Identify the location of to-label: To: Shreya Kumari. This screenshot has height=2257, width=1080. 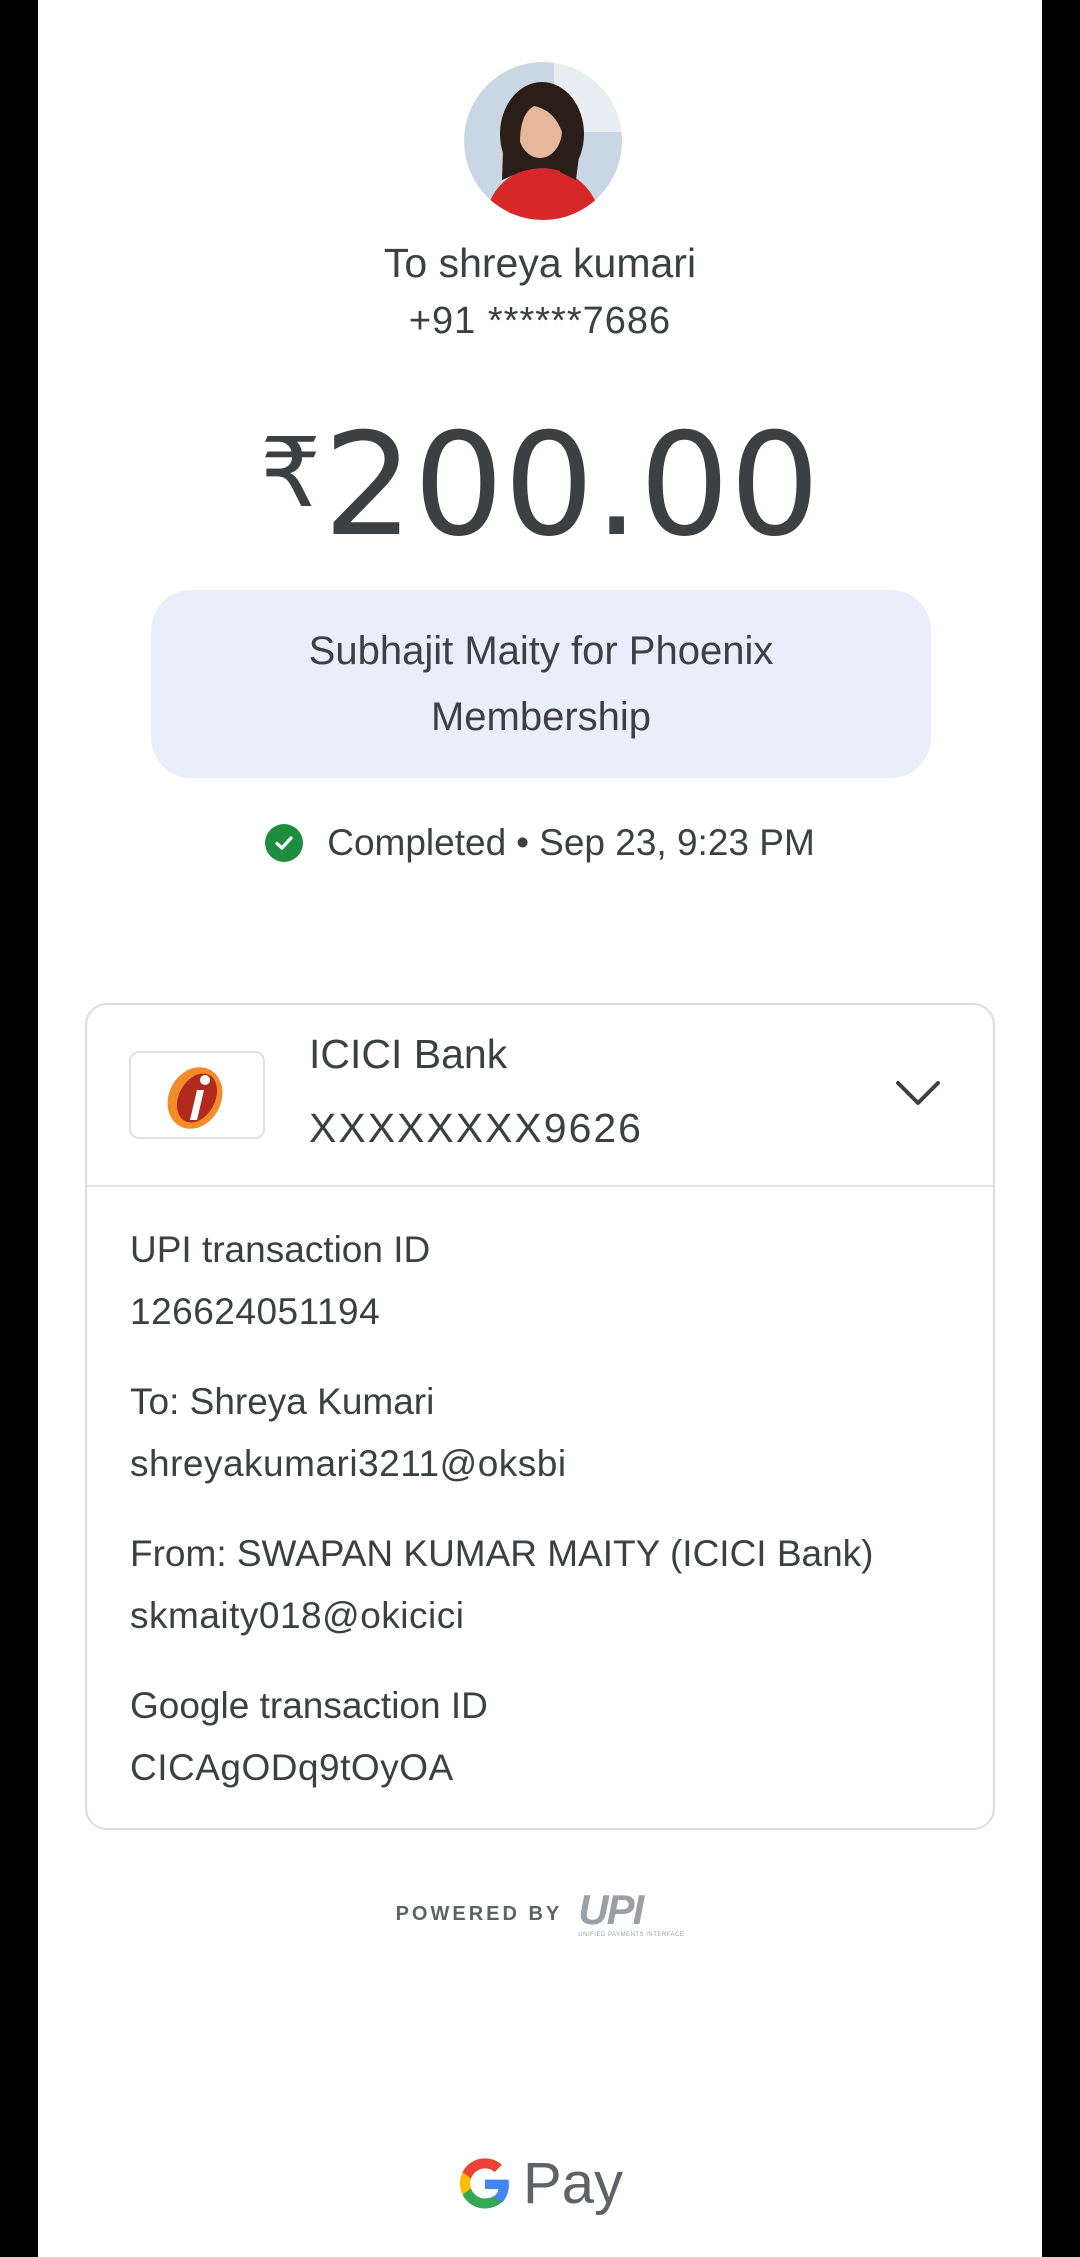
(282, 1401).